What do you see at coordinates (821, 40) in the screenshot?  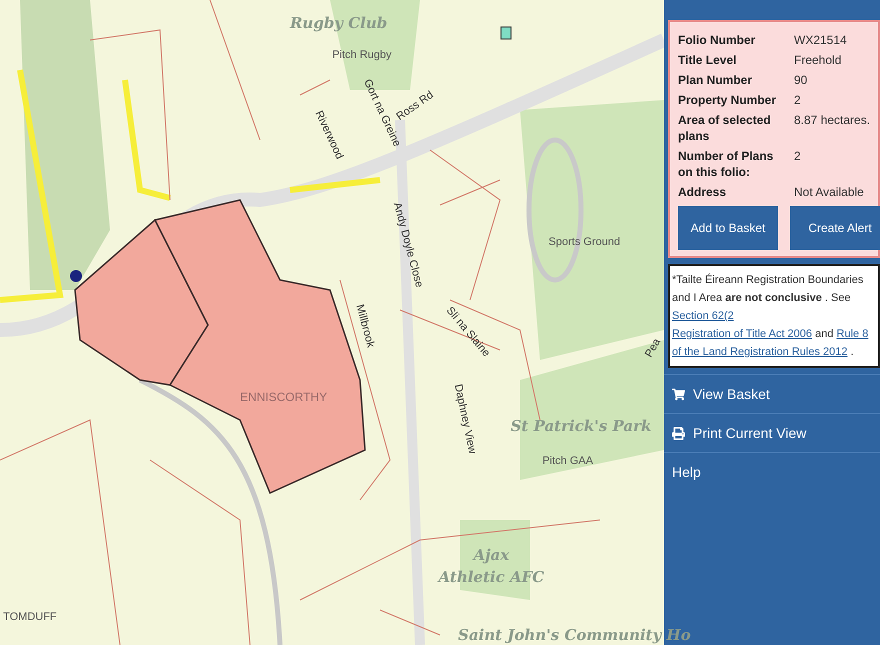 I see `field-value: WX21514` at bounding box center [821, 40].